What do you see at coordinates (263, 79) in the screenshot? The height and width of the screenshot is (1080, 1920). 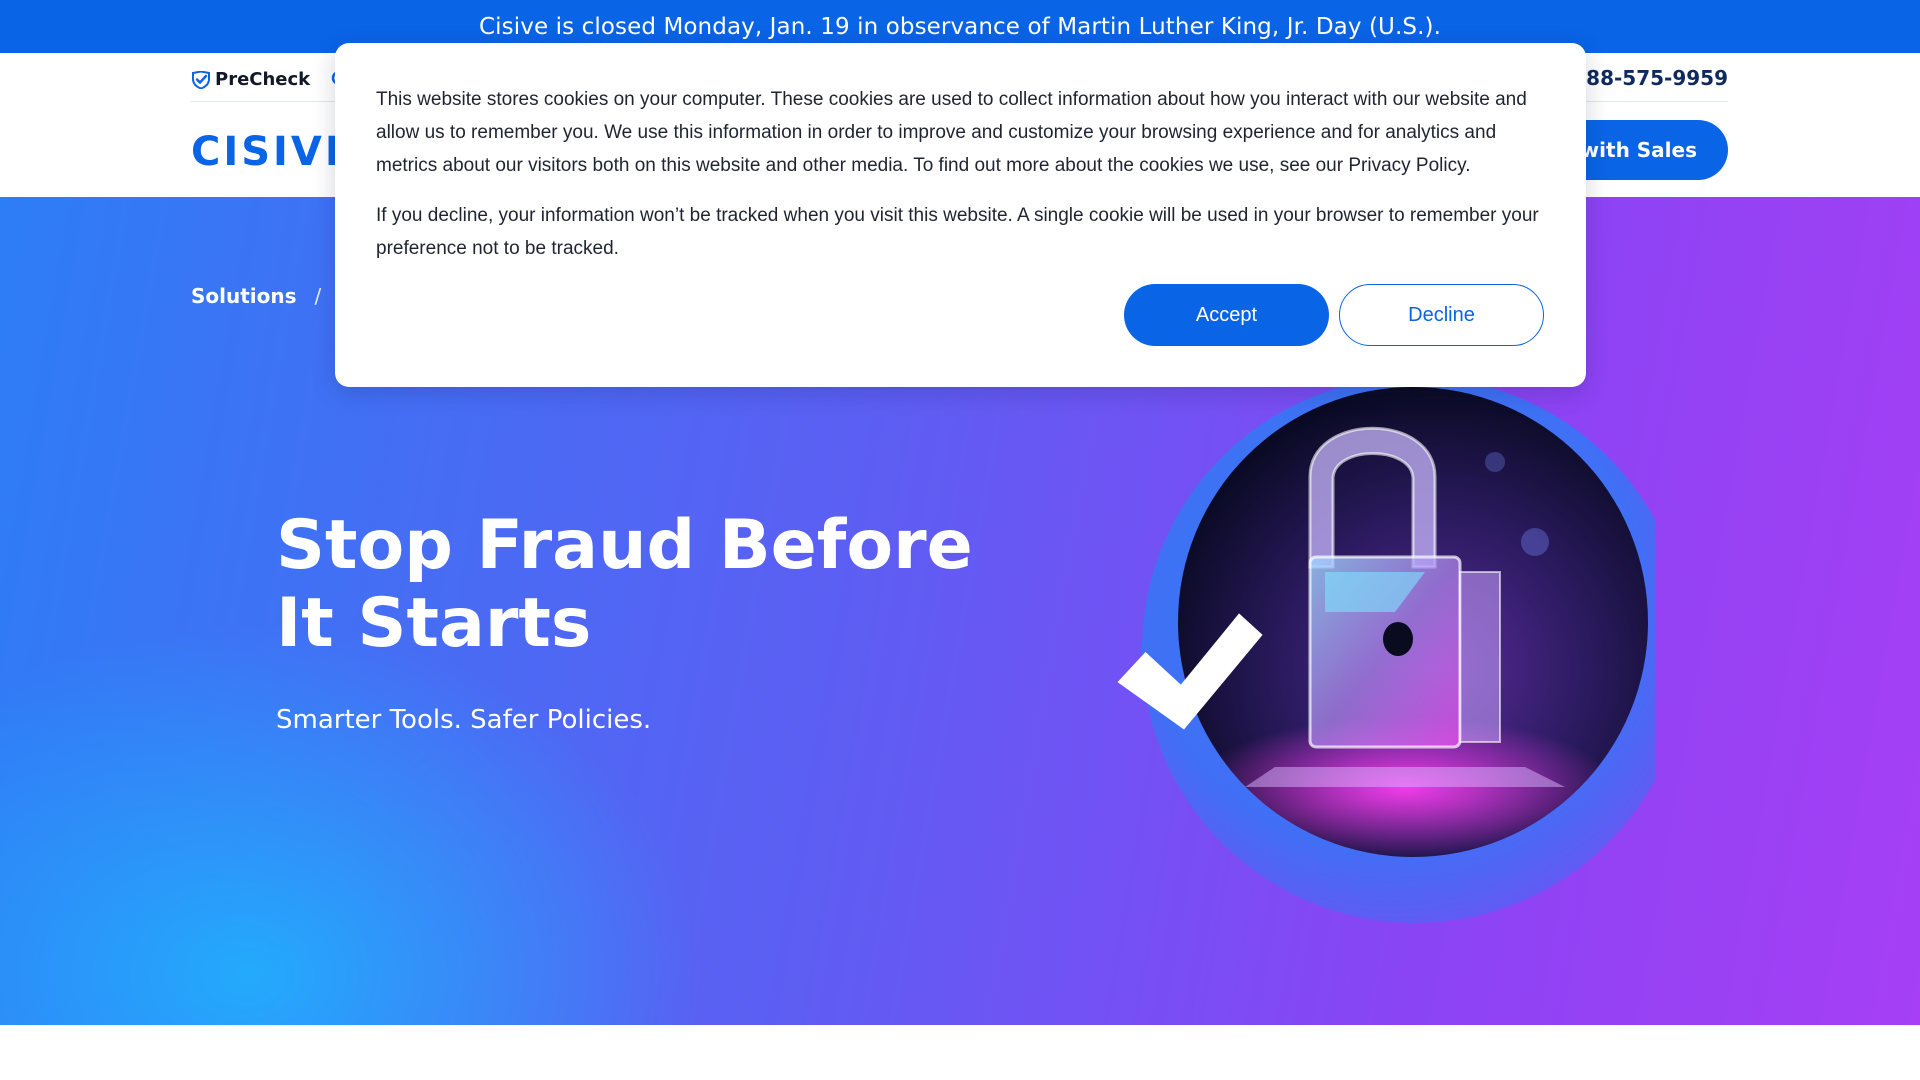 I see `precheck-label: PreCheck` at bounding box center [263, 79].